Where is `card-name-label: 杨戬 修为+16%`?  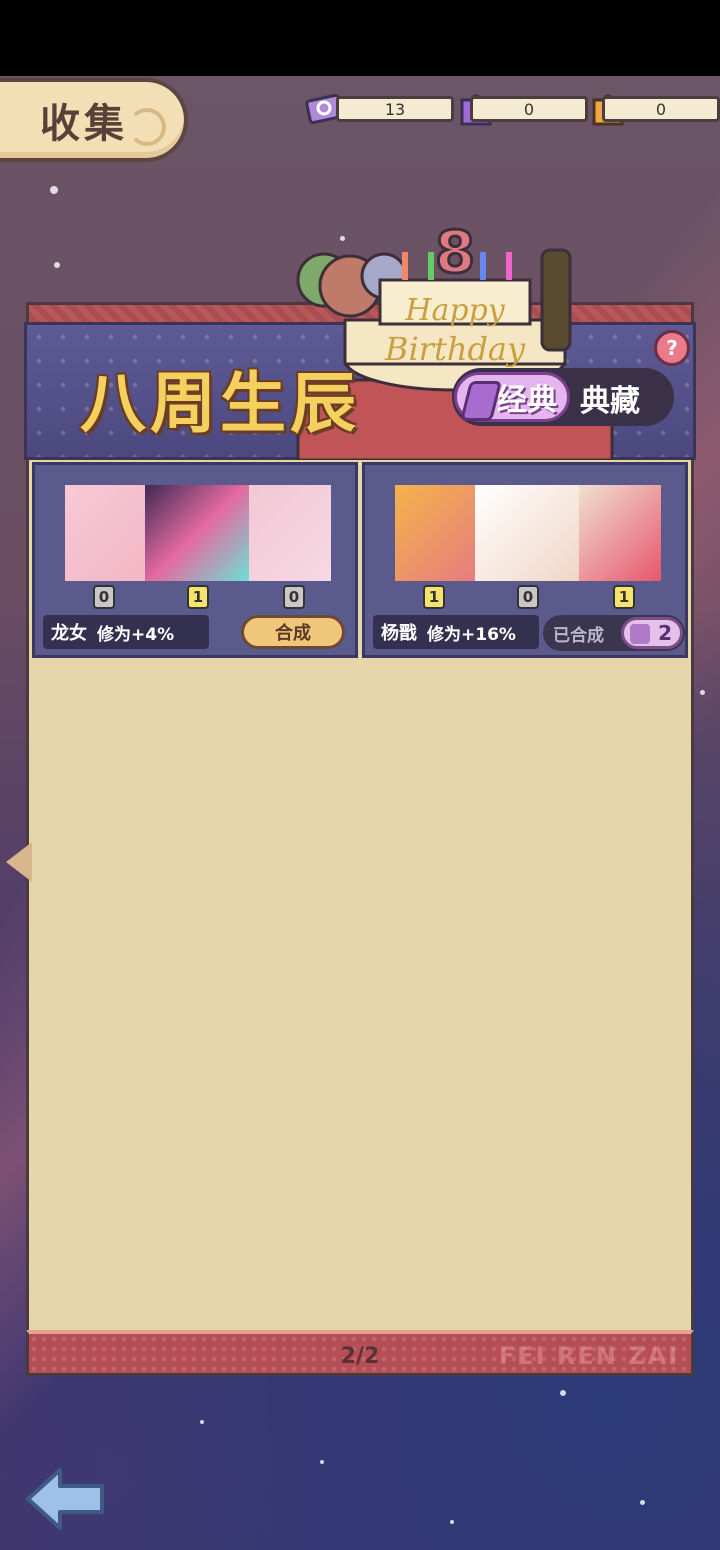
card-name-label: 杨戬 修为+16% is located at coordinates (456, 632).